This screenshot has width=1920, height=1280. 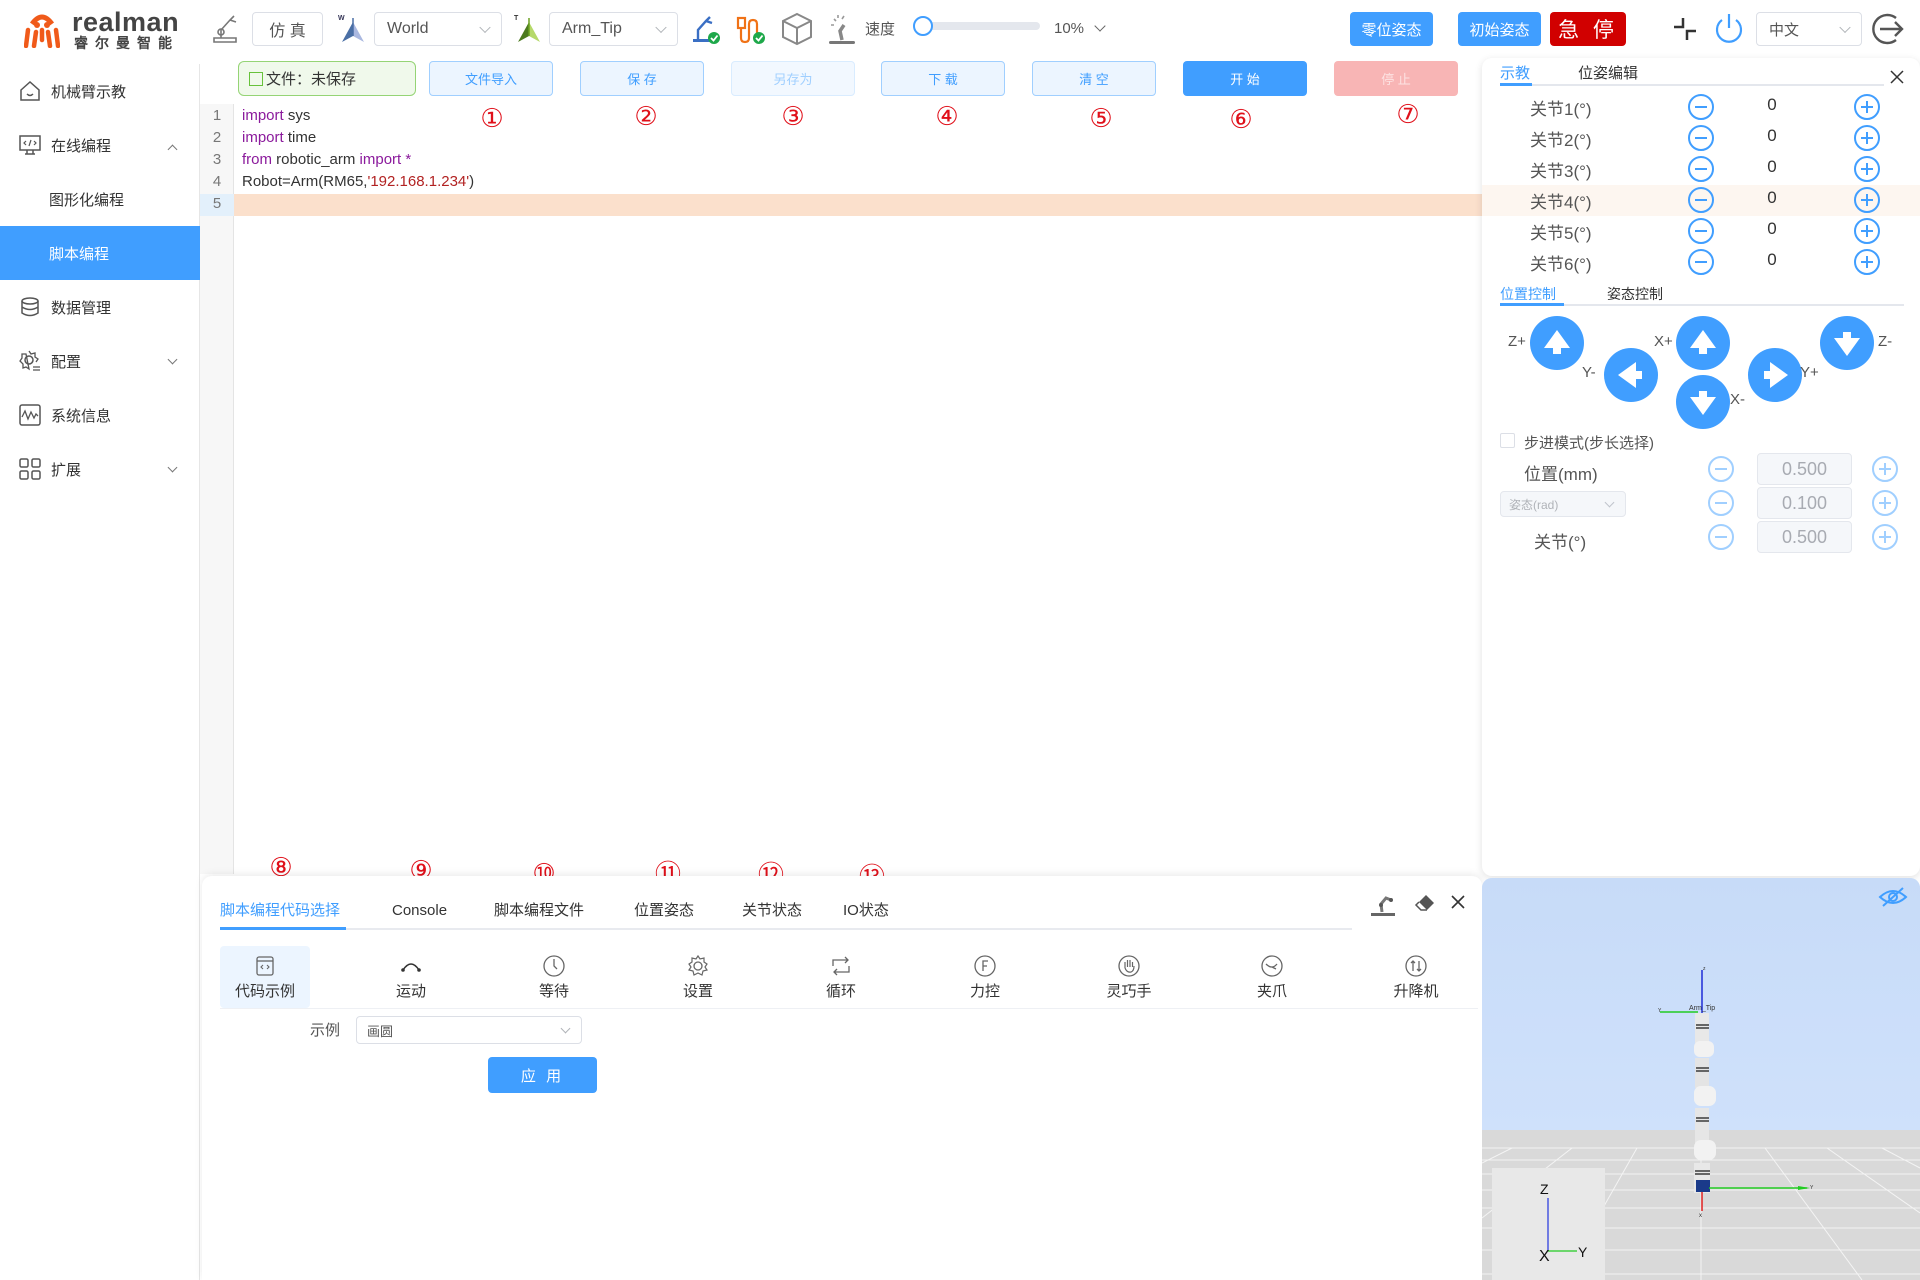 I want to click on line-number: 3, so click(x=217, y=159).